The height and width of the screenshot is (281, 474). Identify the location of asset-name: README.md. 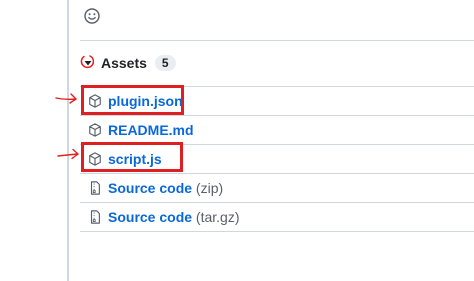
(151, 130).